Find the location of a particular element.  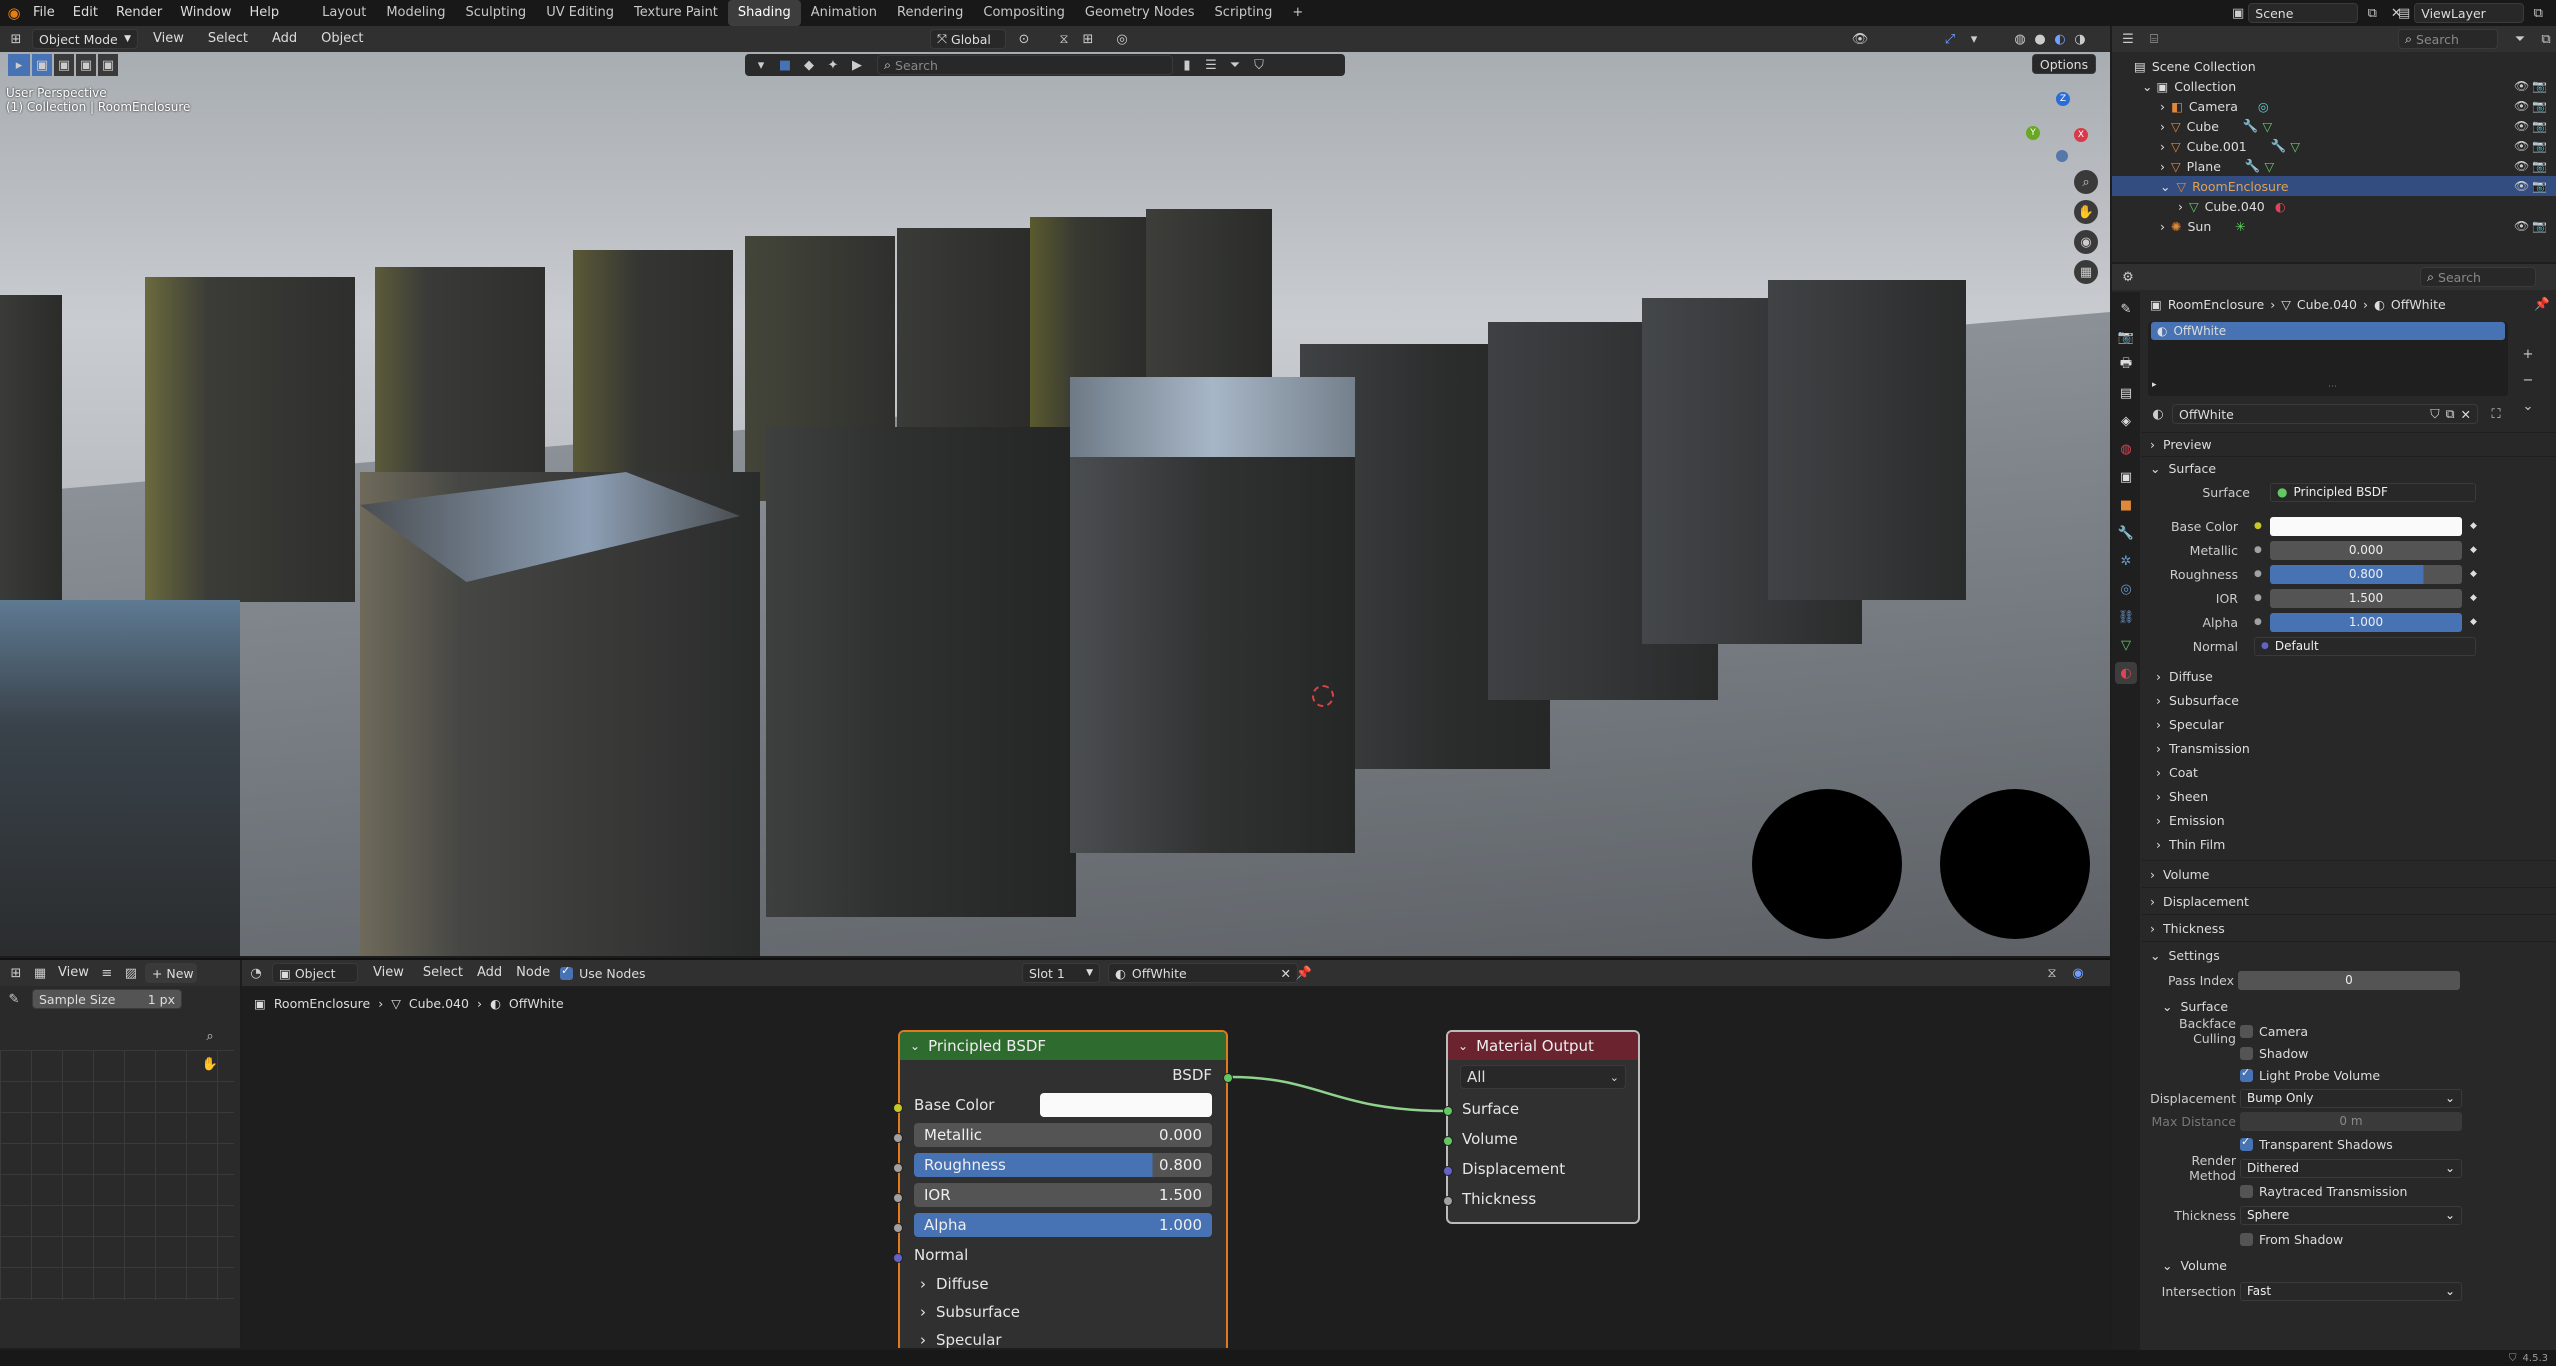

scene-tab-icon: ◈ is located at coordinates (2126, 421).